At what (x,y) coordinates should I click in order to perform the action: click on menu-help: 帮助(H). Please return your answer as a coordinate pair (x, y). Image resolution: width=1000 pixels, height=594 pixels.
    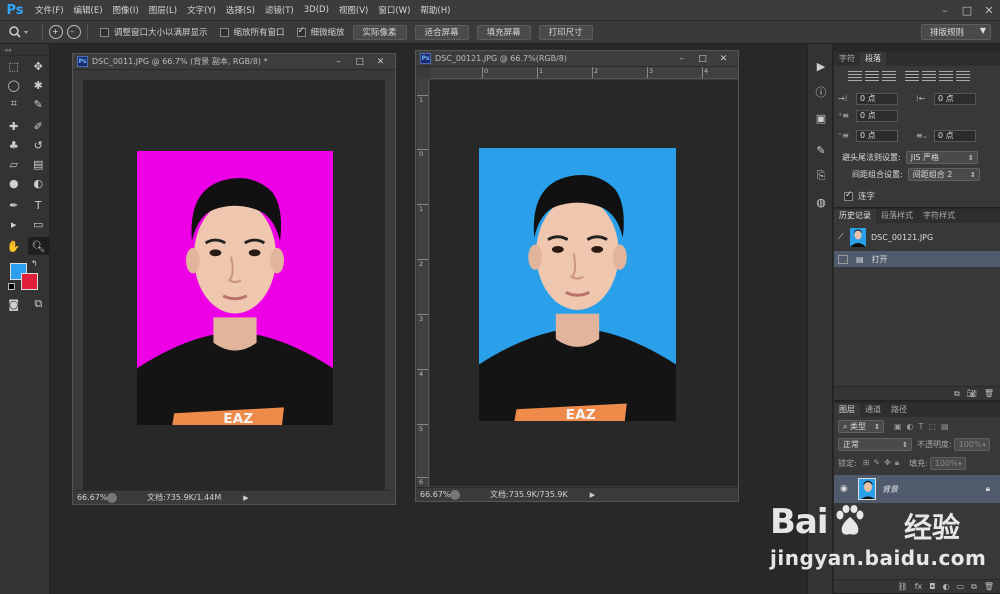
    Looking at the image, I should click on (435, 10).